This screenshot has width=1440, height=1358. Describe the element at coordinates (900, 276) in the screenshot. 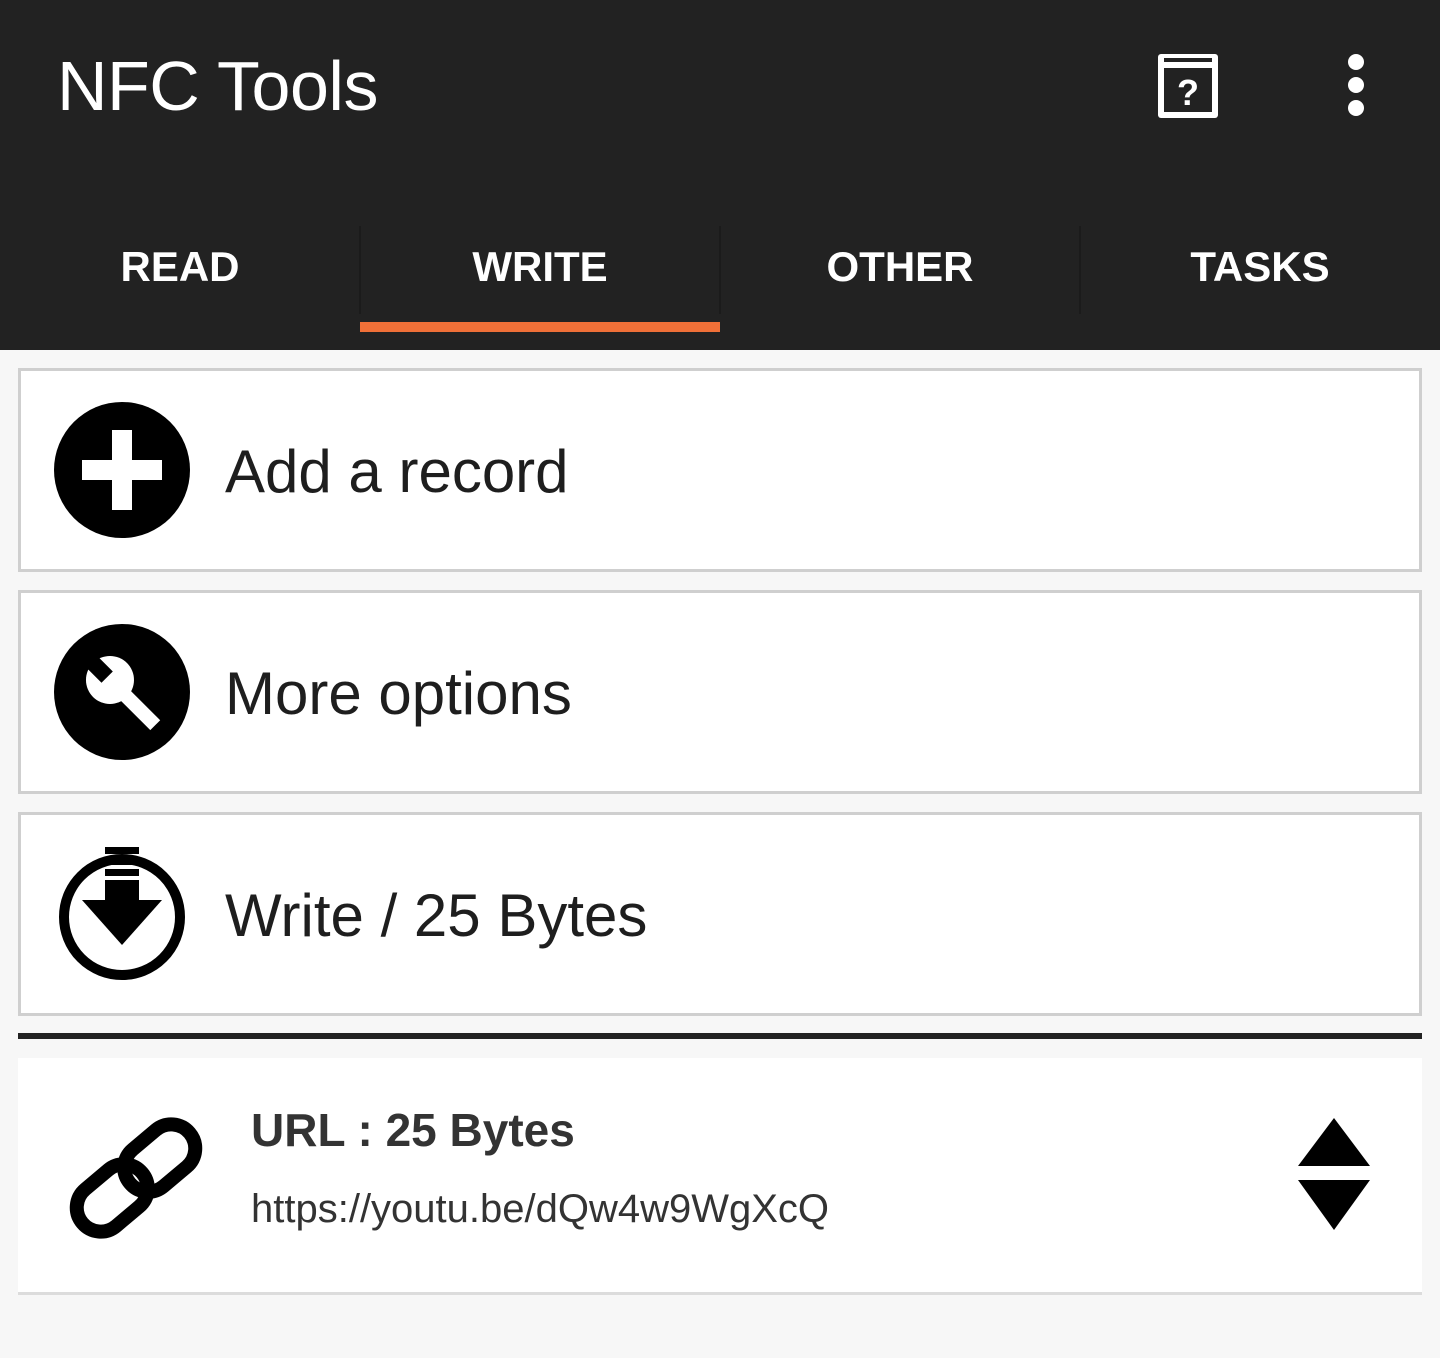

I see `tab-other: OTHER` at that location.